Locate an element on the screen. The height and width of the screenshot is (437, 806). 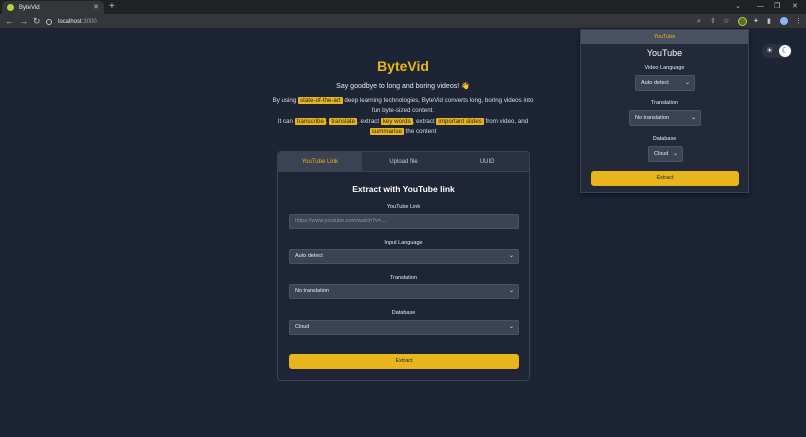
input-language-label: Input Language is located at coordinates (403, 243).